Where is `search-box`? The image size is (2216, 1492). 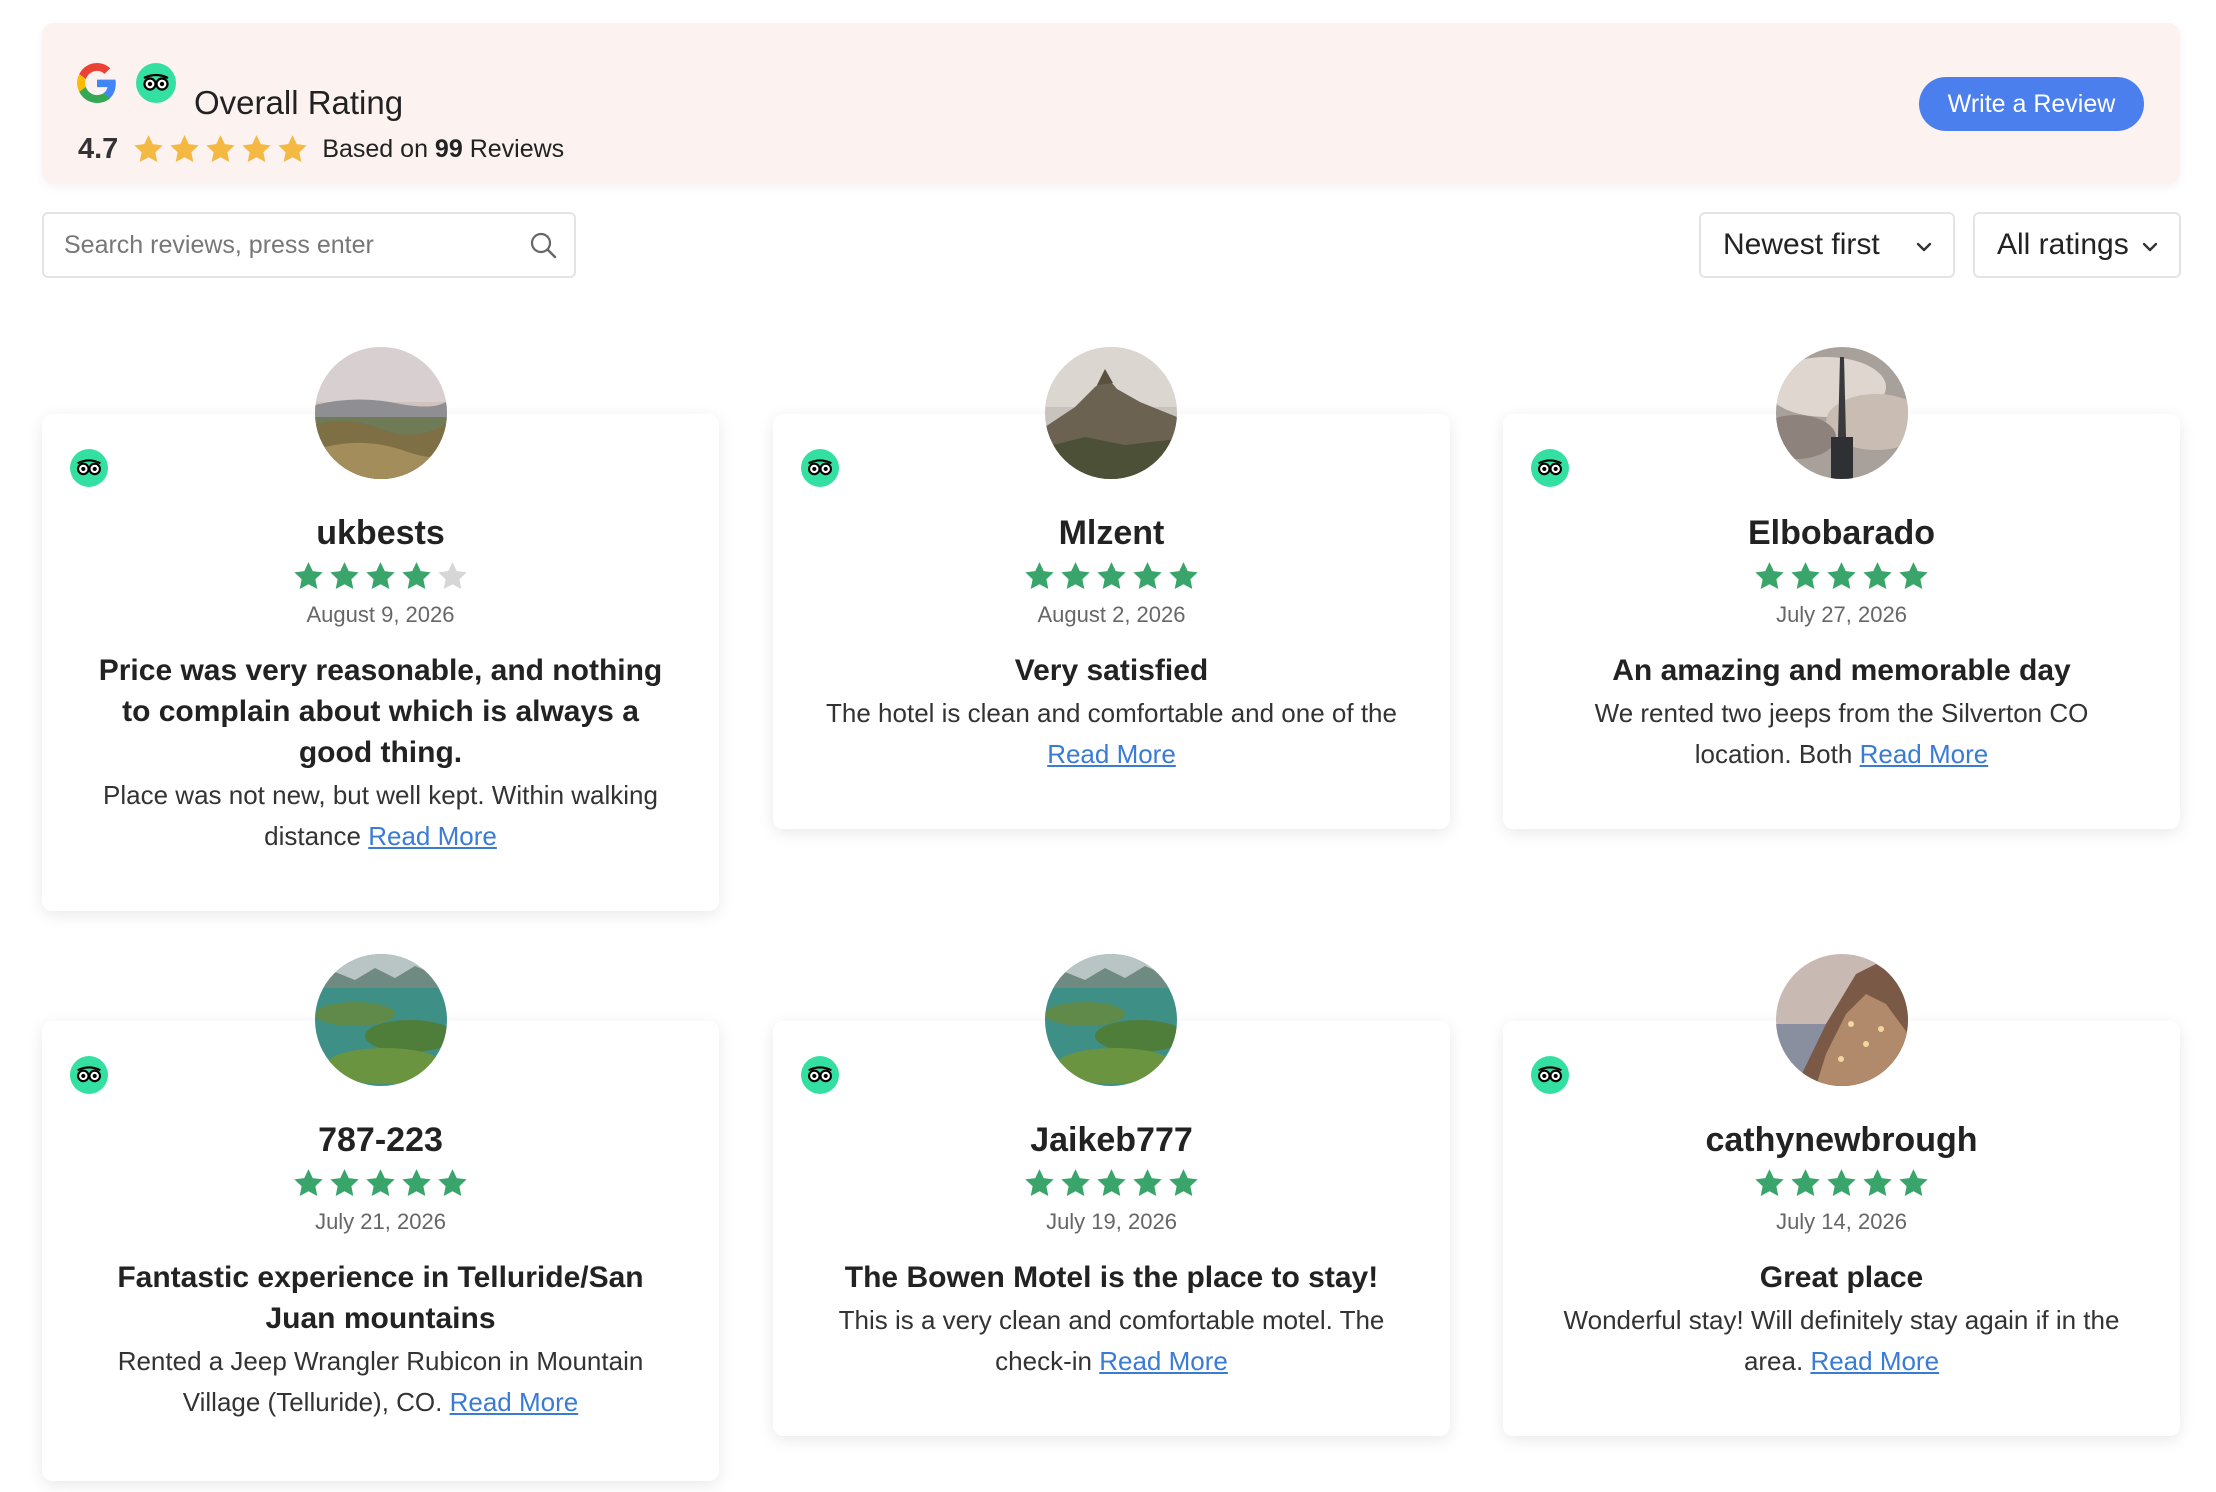
search-box is located at coordinates (309, 245).